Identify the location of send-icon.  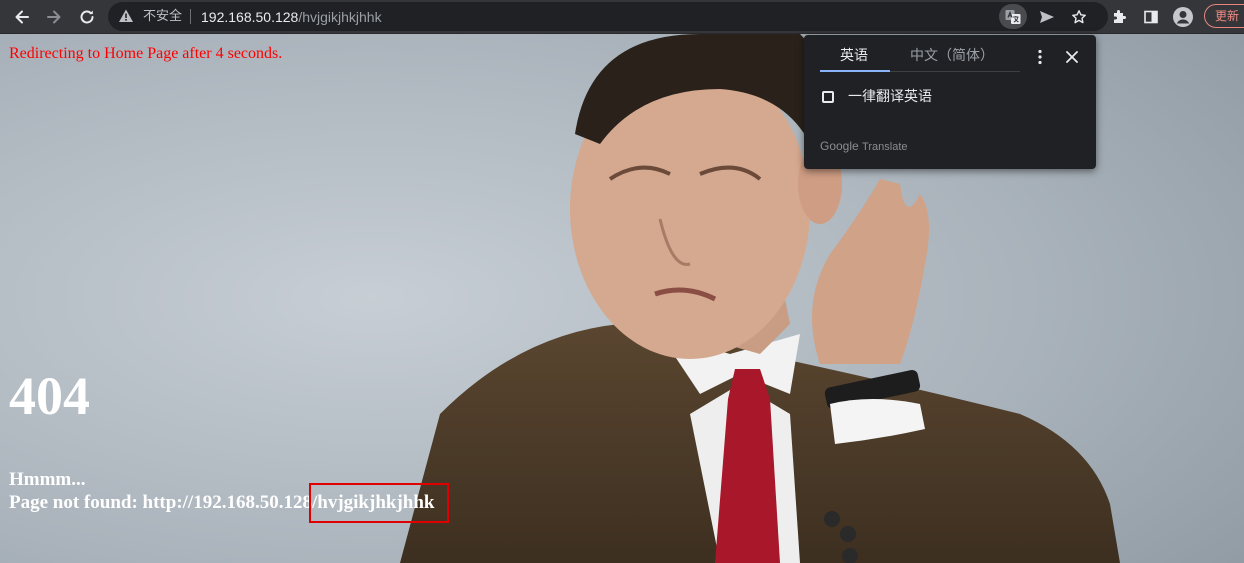
(1047, 17).